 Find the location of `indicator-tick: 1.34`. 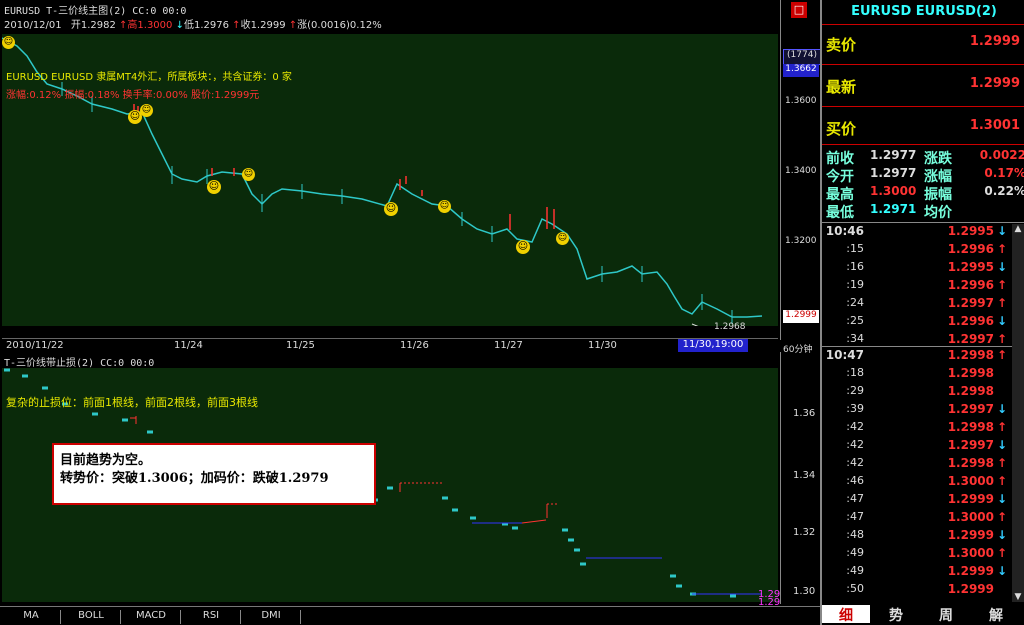

indicator-tick: 1.34 is located at coordinates (804, 475).